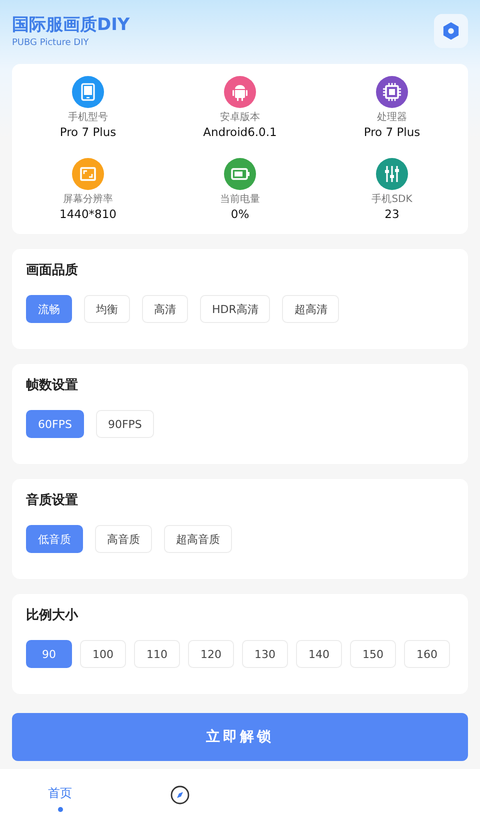 This screenshot has height=828, width=480. What do you see at coordinates (392, 199) in the screenshot?
I see `info-label: 手机SDK` at bounding box center [392, 199].